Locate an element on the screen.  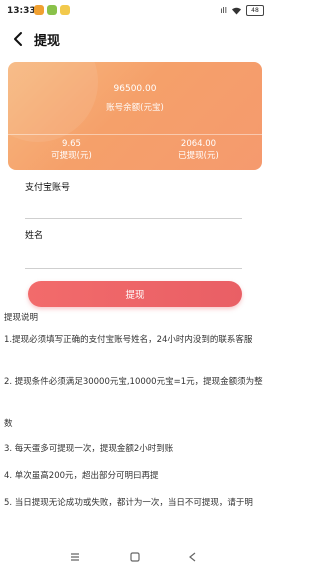
menu-icon is located at coordinates (75, 557).